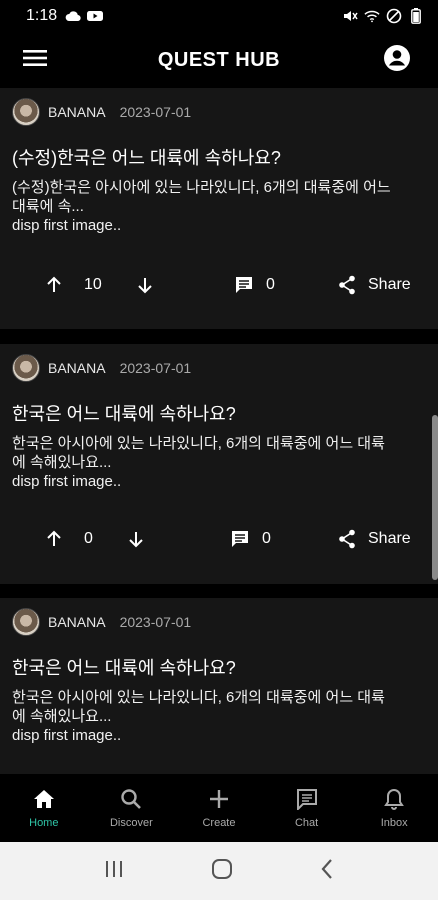 The image size is (438, 900). I want to click on back-icon, so click(327, 868).